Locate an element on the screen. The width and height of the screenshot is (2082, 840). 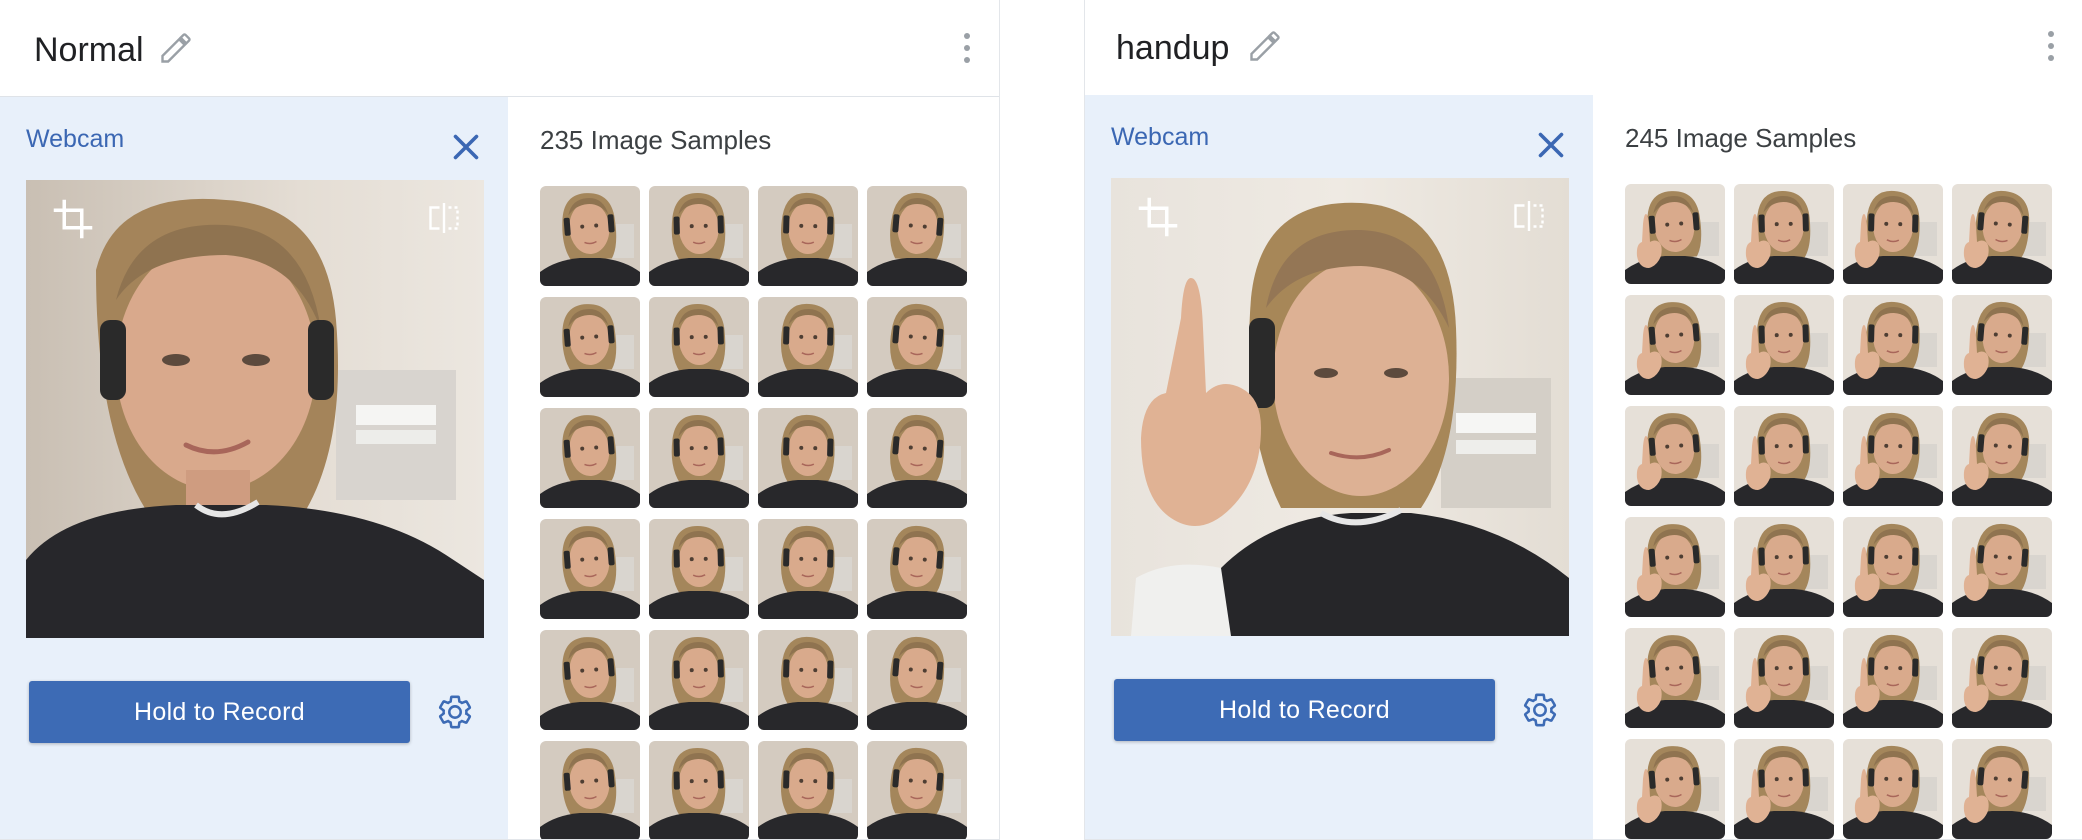
image-samples-count: 245 Image Samples is located at coordinates (1741, 138).